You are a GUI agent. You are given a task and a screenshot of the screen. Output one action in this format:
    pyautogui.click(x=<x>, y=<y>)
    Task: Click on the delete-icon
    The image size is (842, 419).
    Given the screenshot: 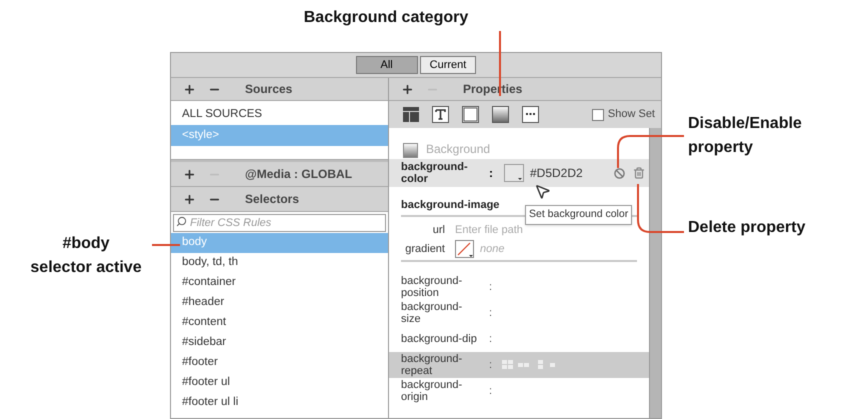 What is the action you would take?
    pyautogui.click(x=638, y=173)
    